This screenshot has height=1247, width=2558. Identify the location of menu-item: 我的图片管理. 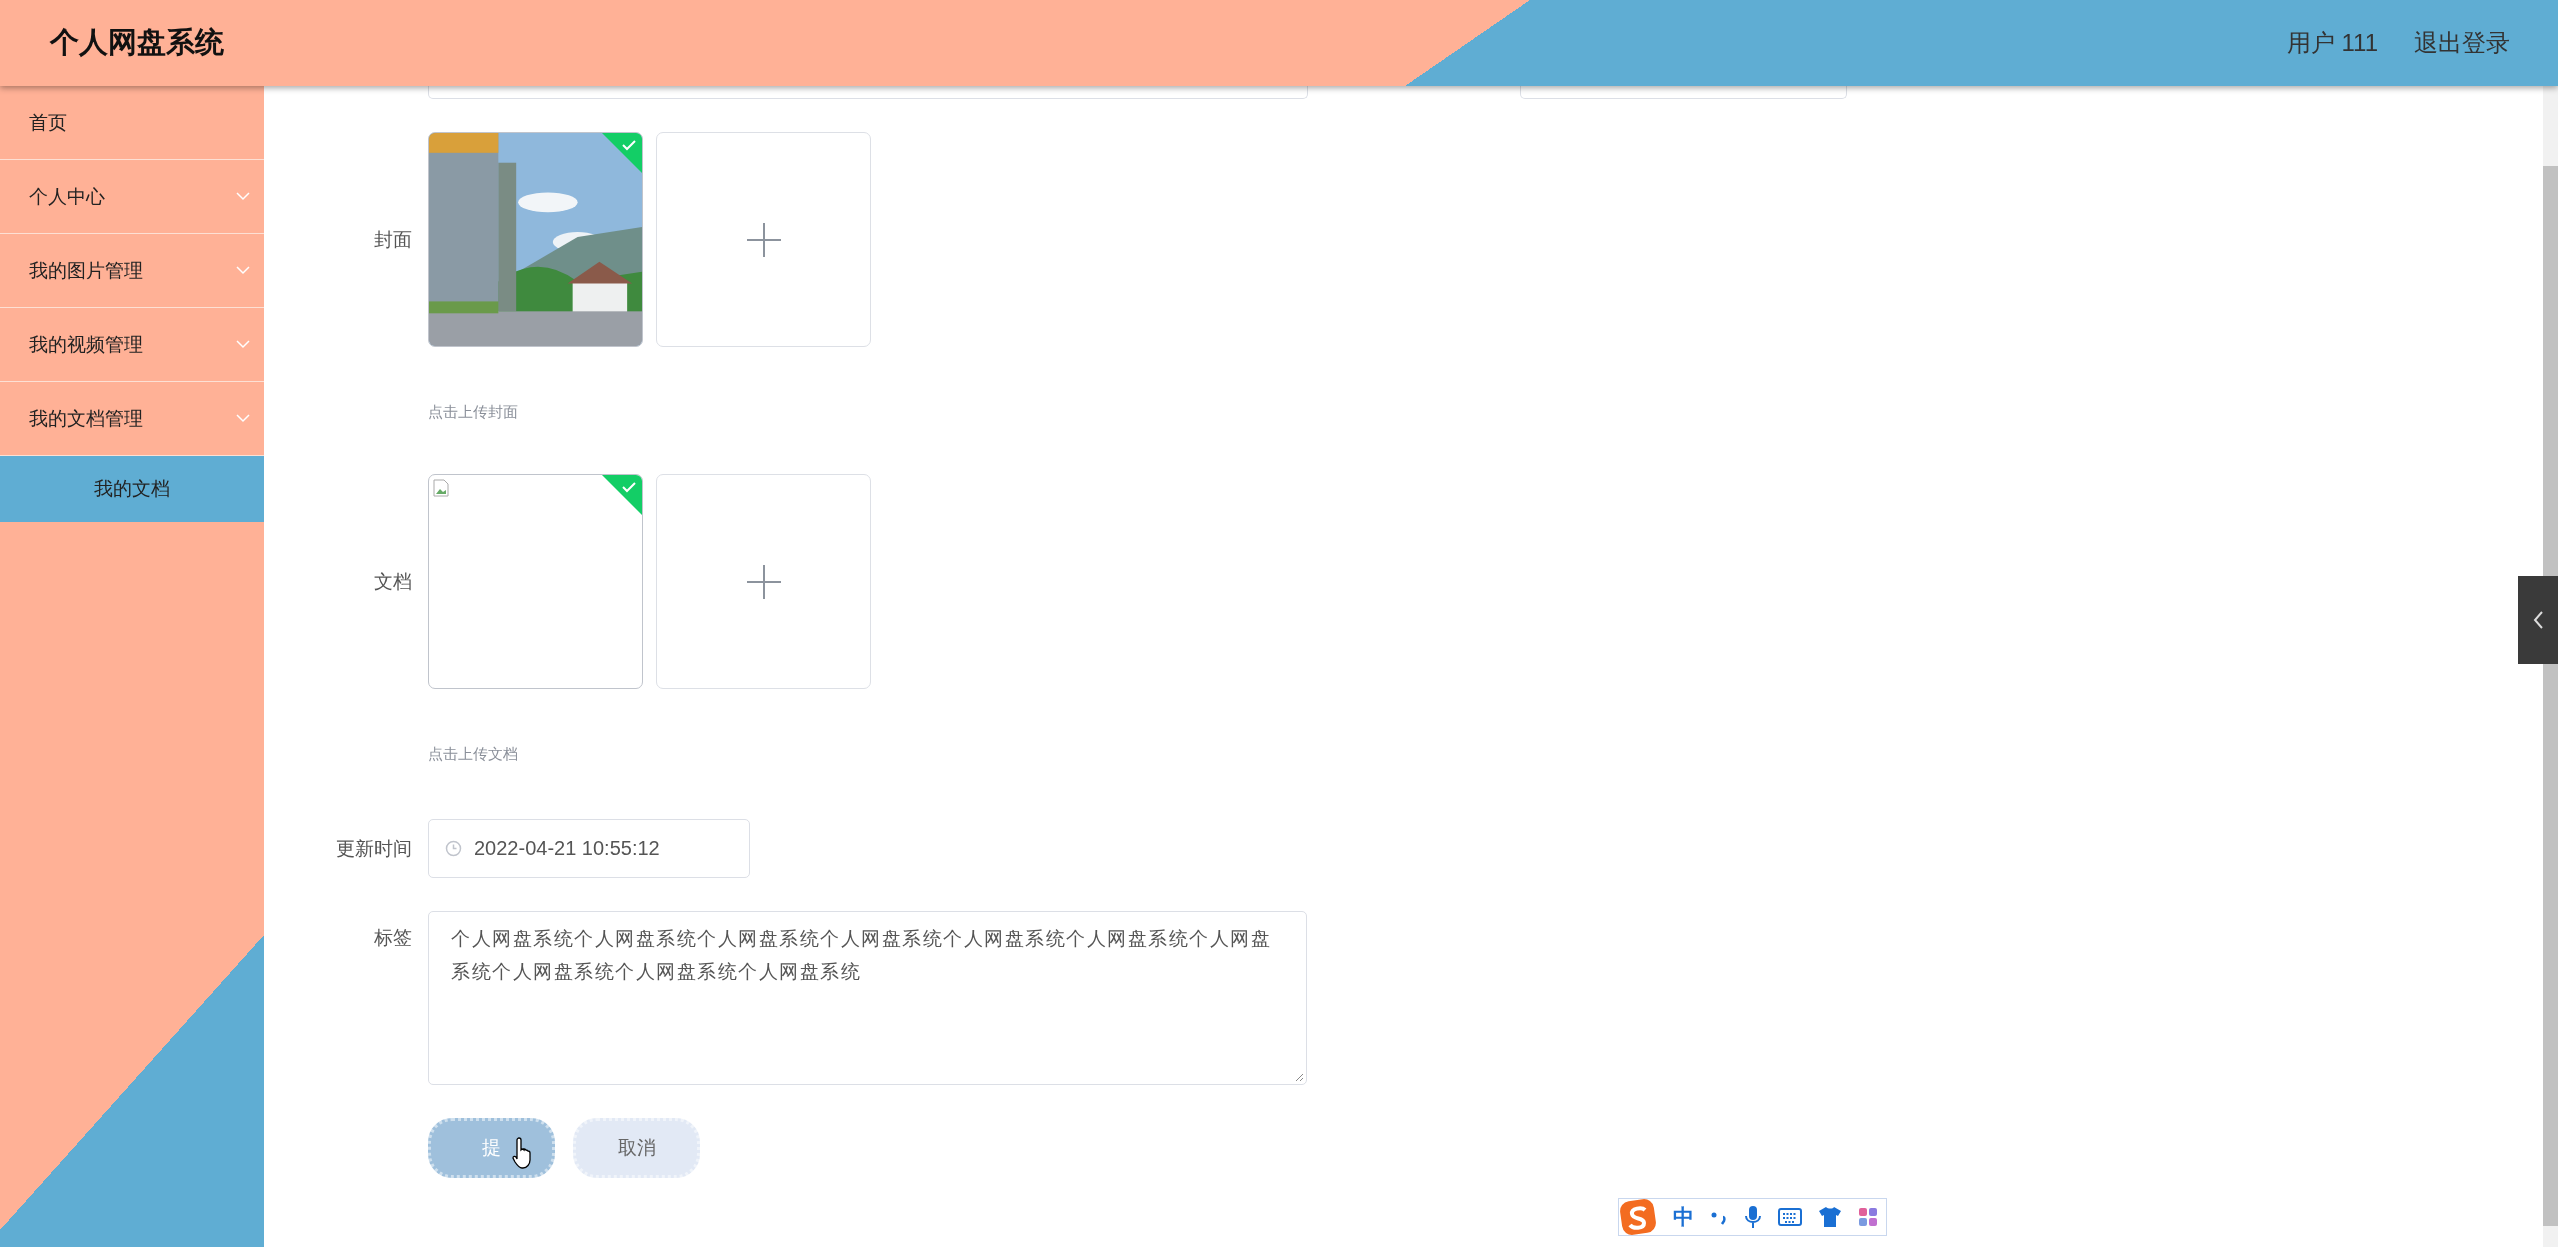
(132, 271).